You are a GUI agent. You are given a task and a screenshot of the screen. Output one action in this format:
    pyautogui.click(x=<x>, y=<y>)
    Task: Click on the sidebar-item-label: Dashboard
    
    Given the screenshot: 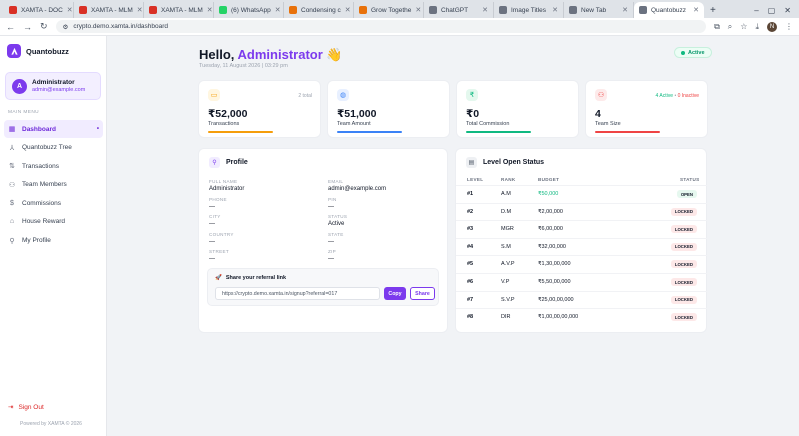 What is the action you would take?
    pyautogui.click(x=39, y=129)
    